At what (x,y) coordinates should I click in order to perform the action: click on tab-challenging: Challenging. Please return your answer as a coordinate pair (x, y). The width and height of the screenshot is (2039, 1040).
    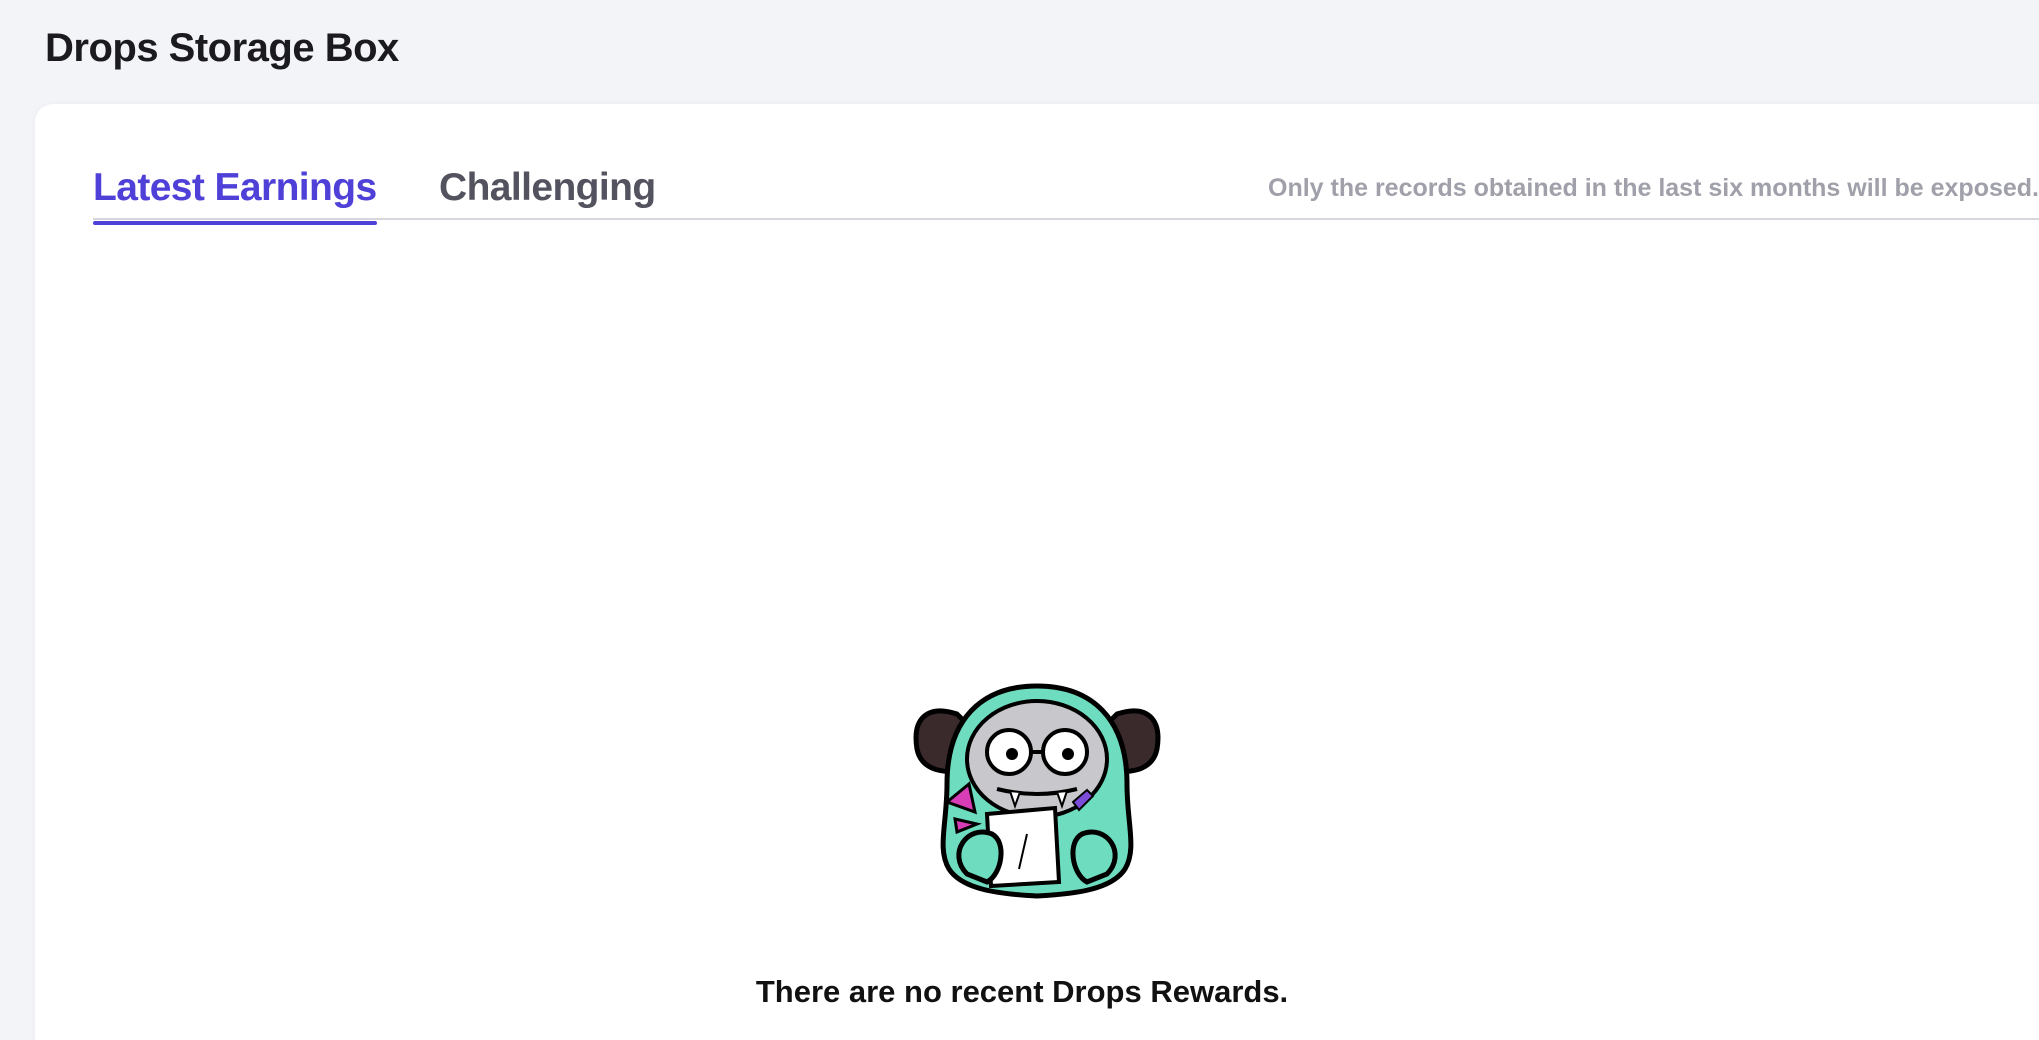
    Looking at the image, I should click on (547, 195).